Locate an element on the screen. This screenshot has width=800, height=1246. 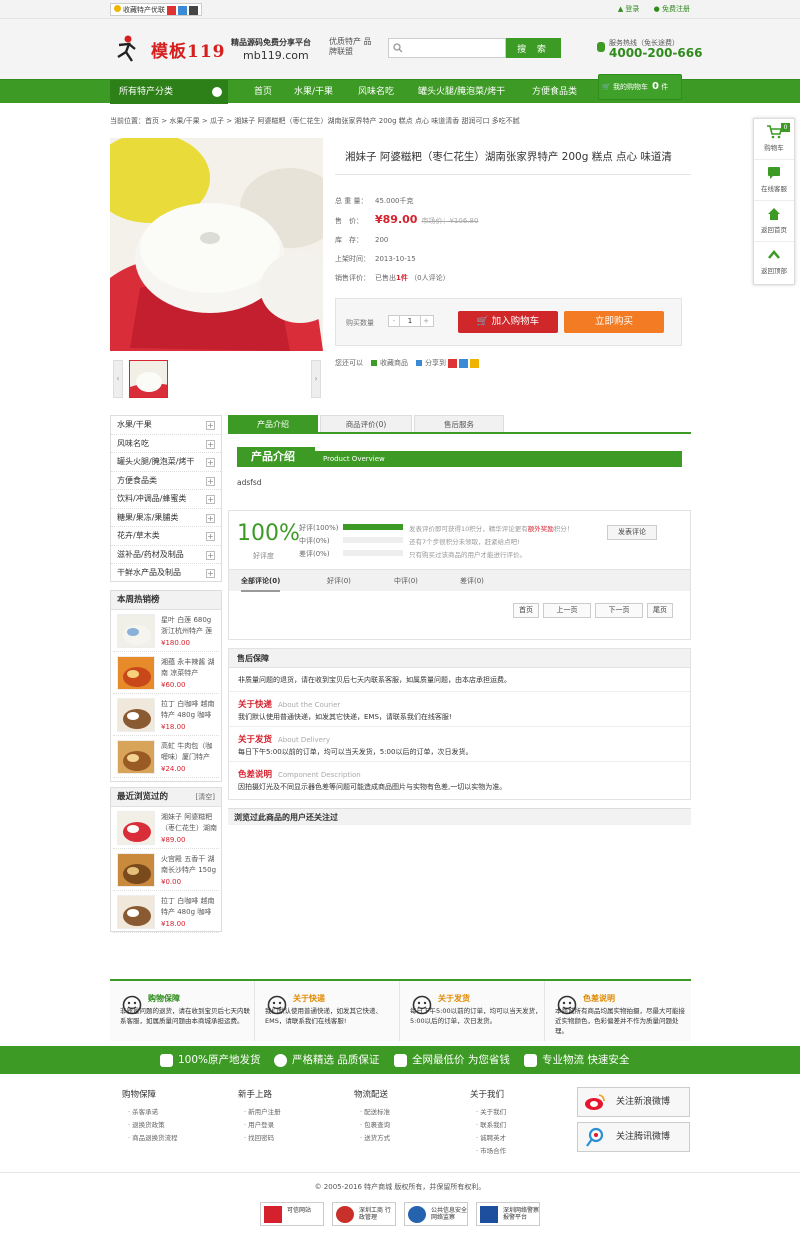
product-main-image is located at coordinates (216, 244).